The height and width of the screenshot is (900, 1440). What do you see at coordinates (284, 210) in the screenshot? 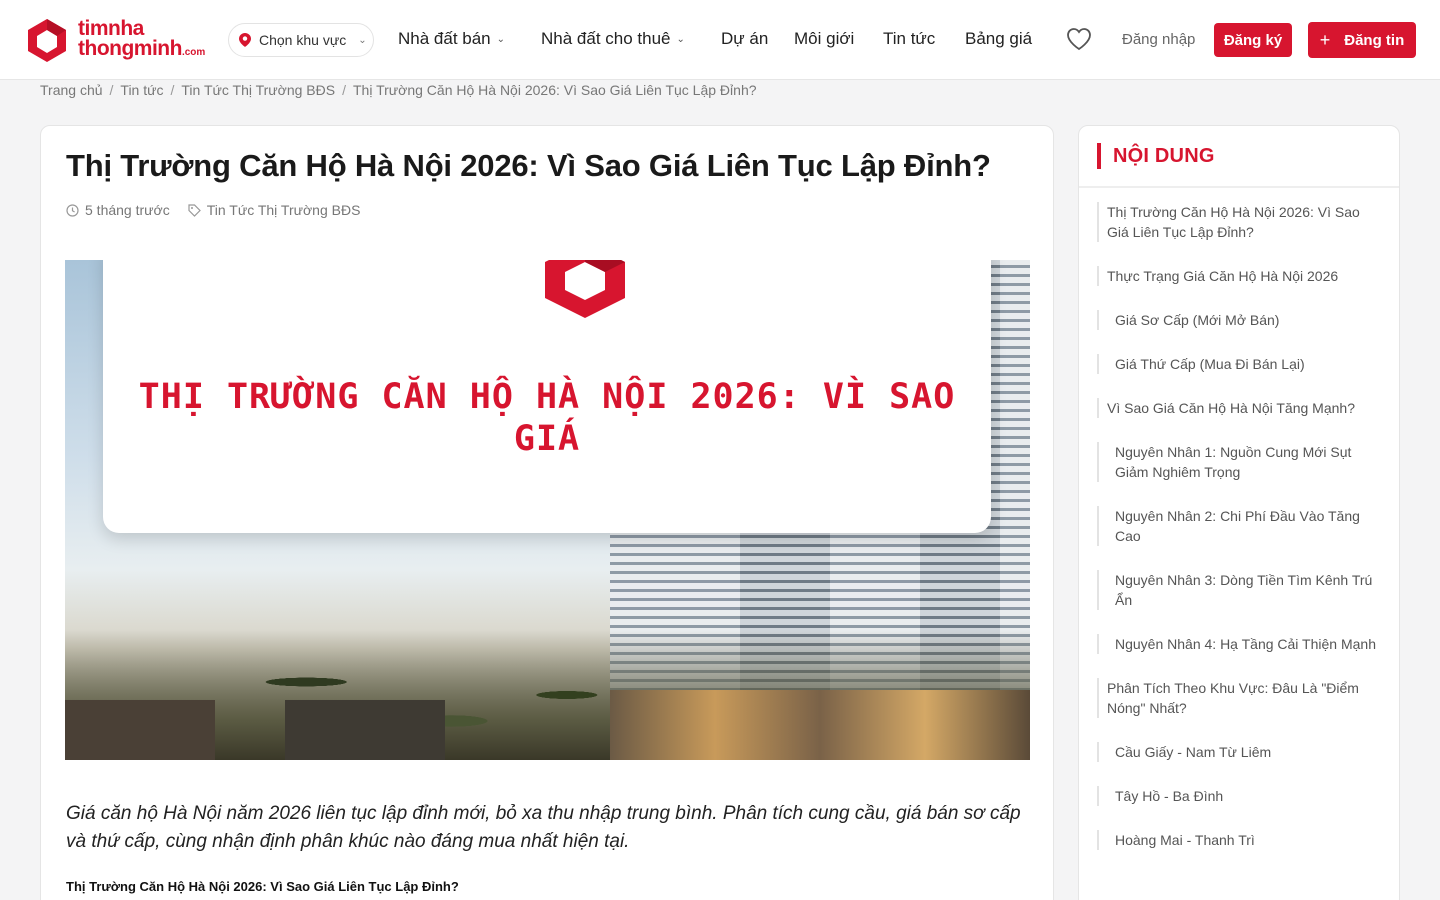
I see `article-category: Tin Tức Thị Trường BĐS` at bounding box center [284, 210].